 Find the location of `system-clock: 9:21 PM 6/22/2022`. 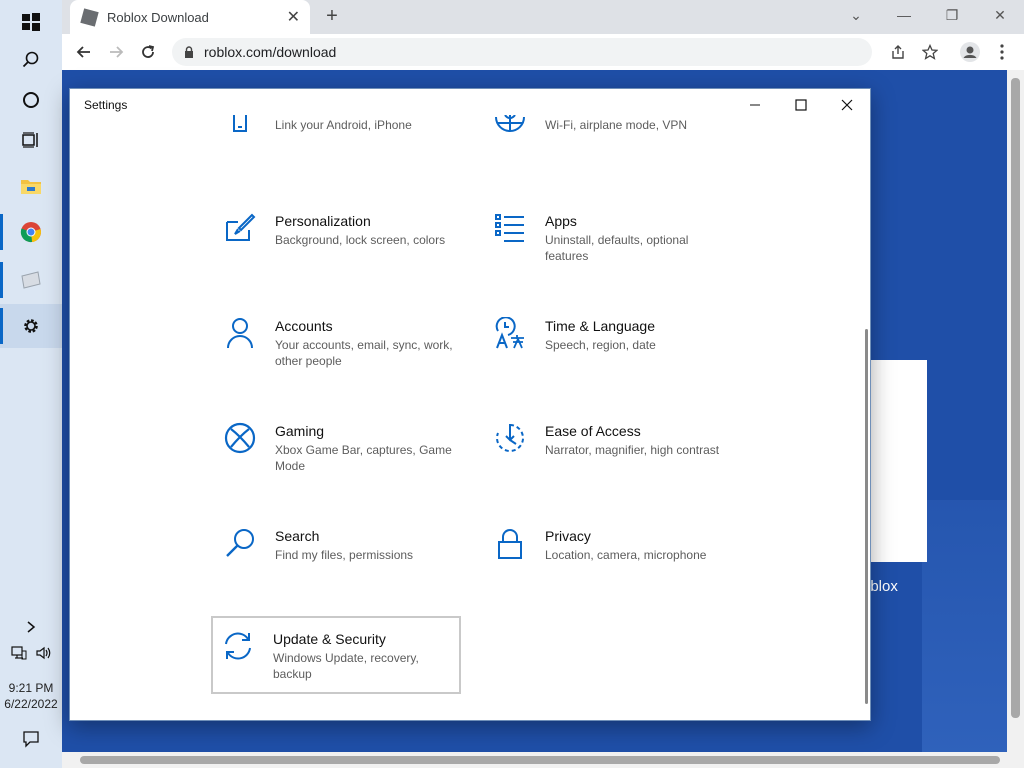

system-clock: 9:21 PM 6/22/2022 is located at coordinates (31, 696).